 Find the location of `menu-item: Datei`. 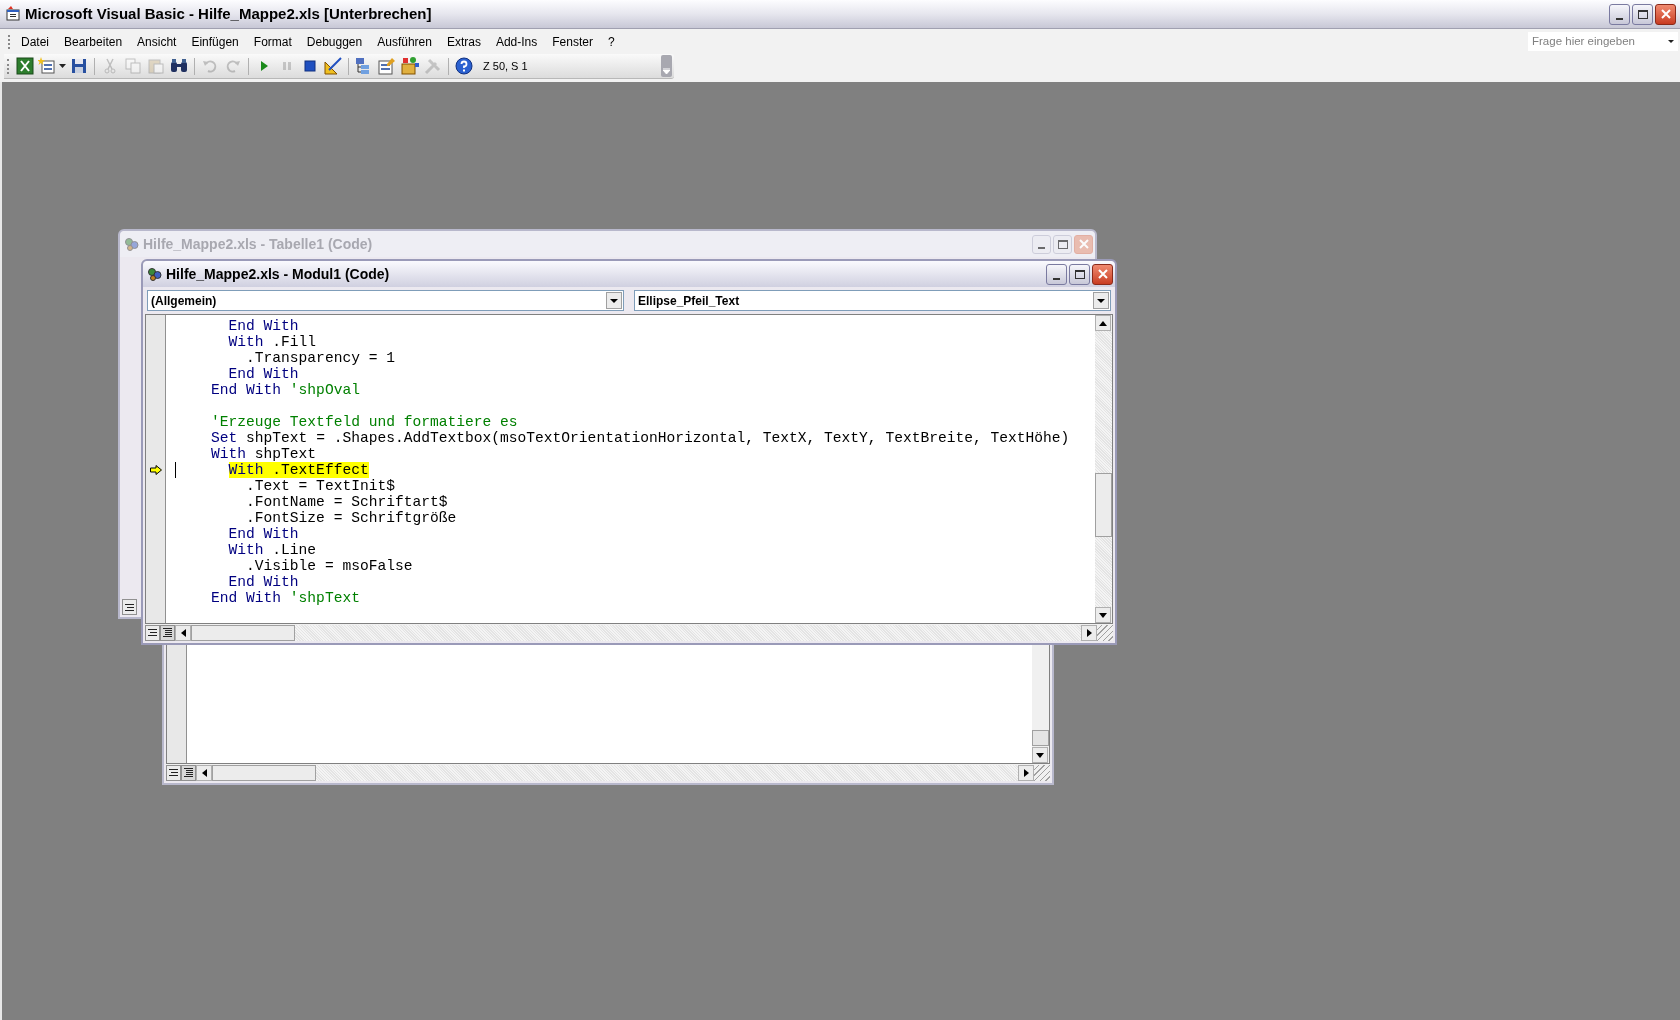

menu-item: Datei is located at coordinates (35, 41).